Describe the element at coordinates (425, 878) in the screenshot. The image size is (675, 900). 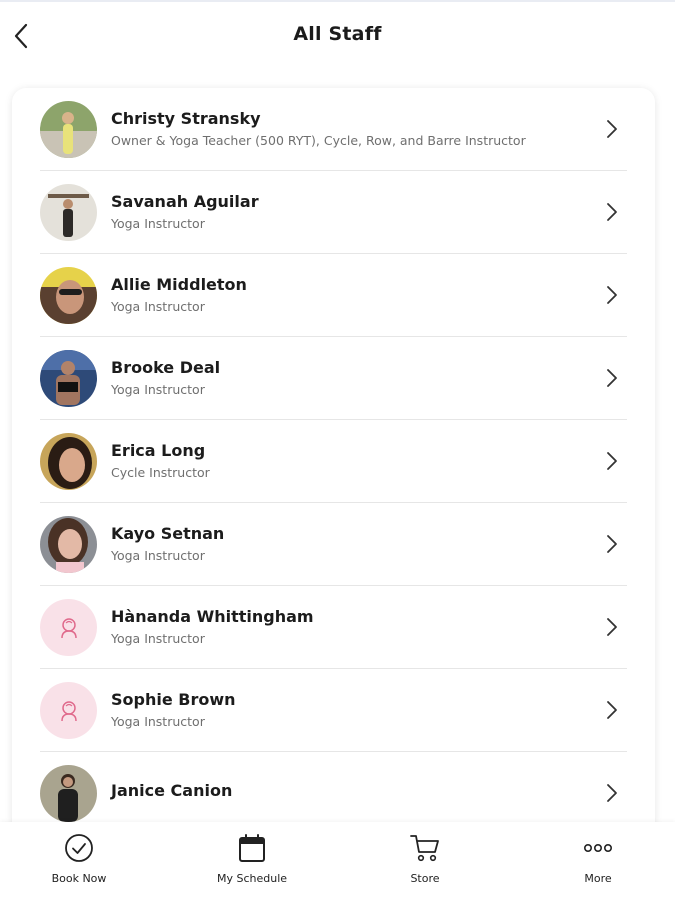
I see `tab-label: Store` at that location.